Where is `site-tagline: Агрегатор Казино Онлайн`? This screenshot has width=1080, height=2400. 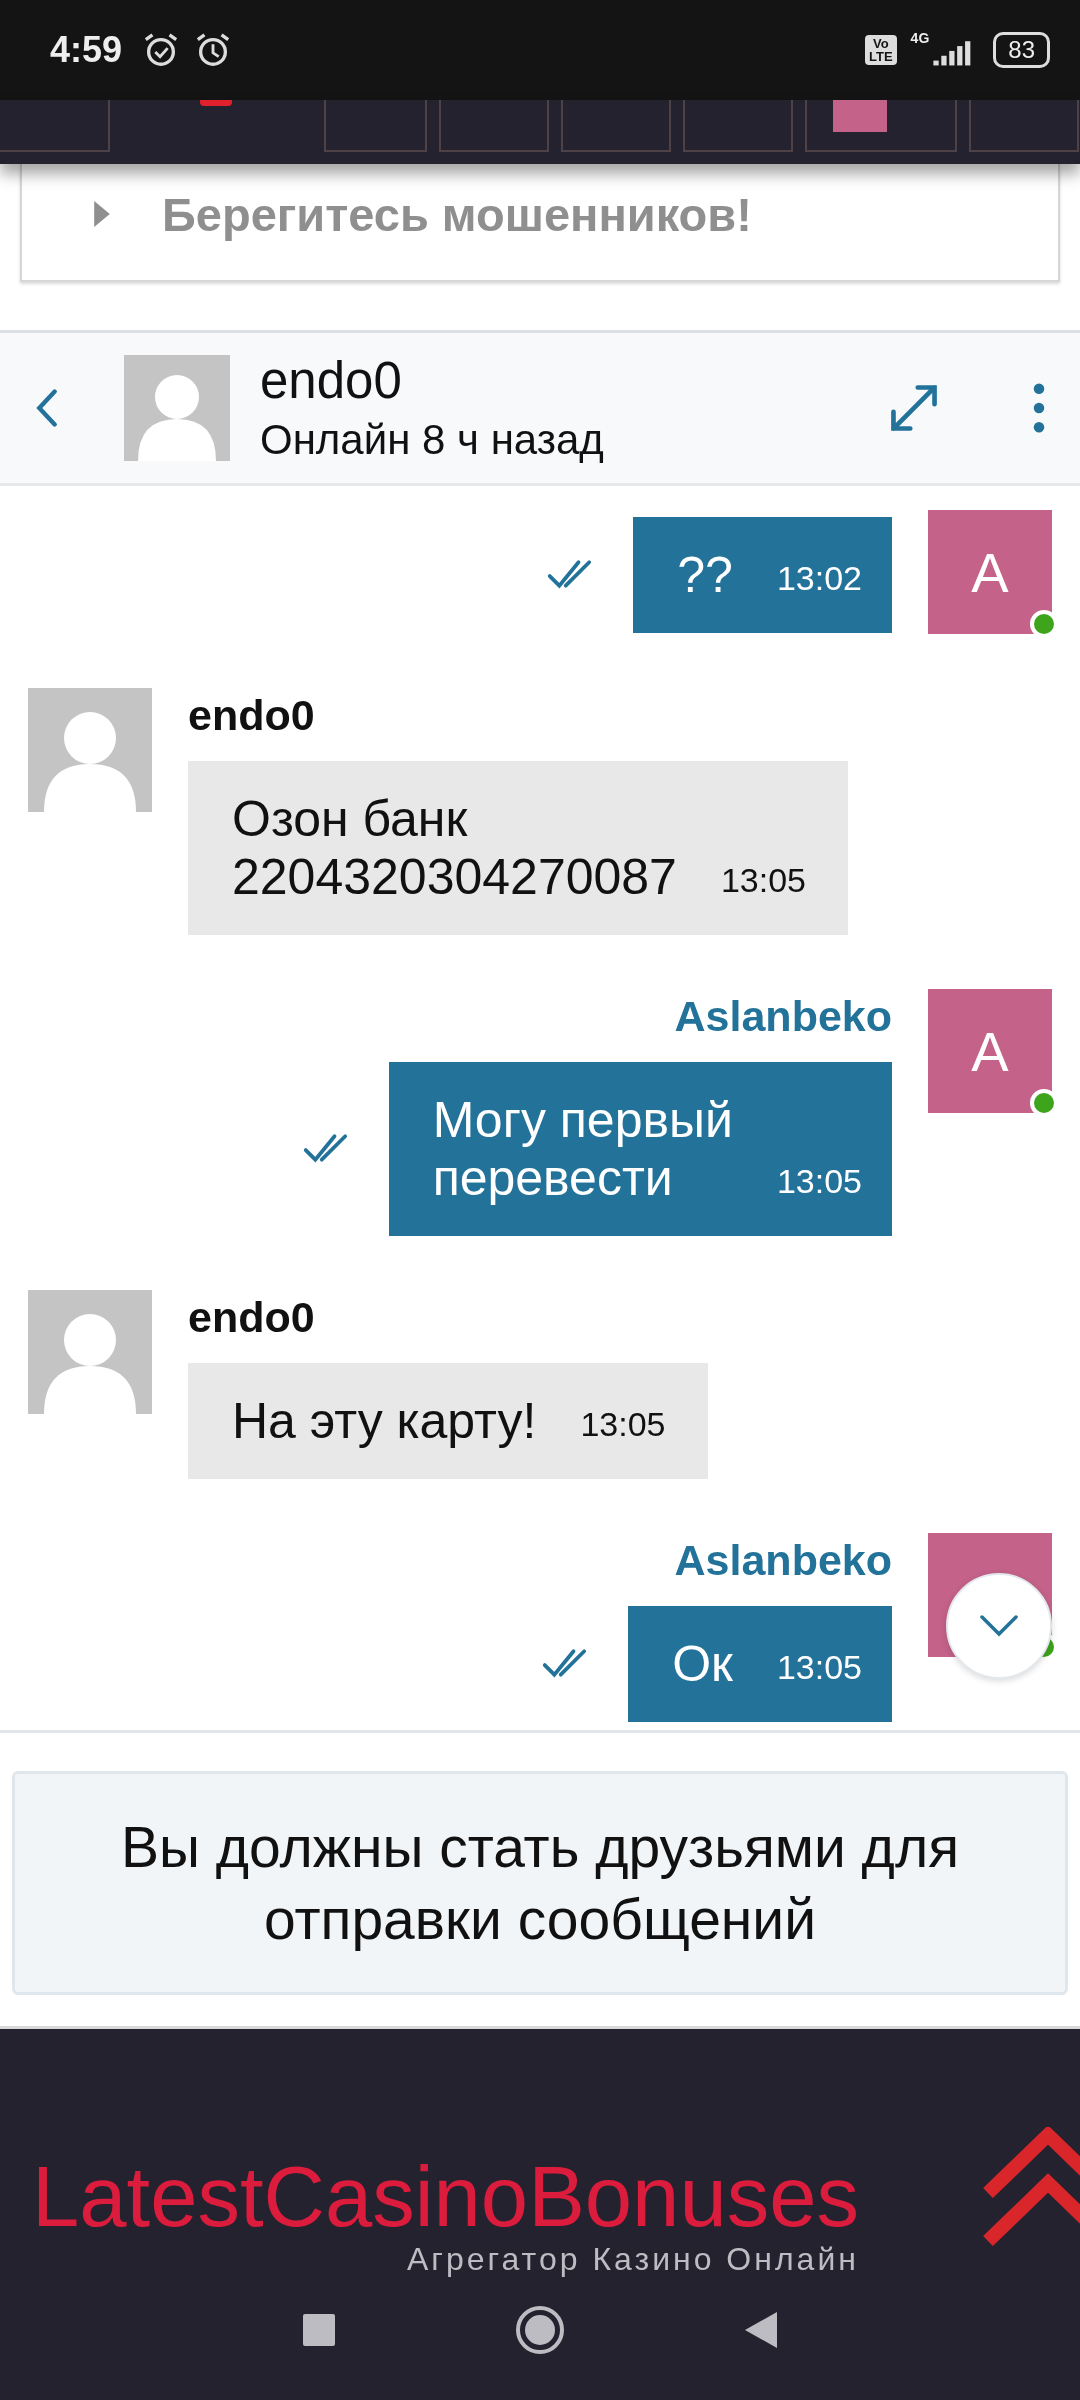
site-tagline: Агрегатор Казино Онлайн is located at coordinates (632, 2259).